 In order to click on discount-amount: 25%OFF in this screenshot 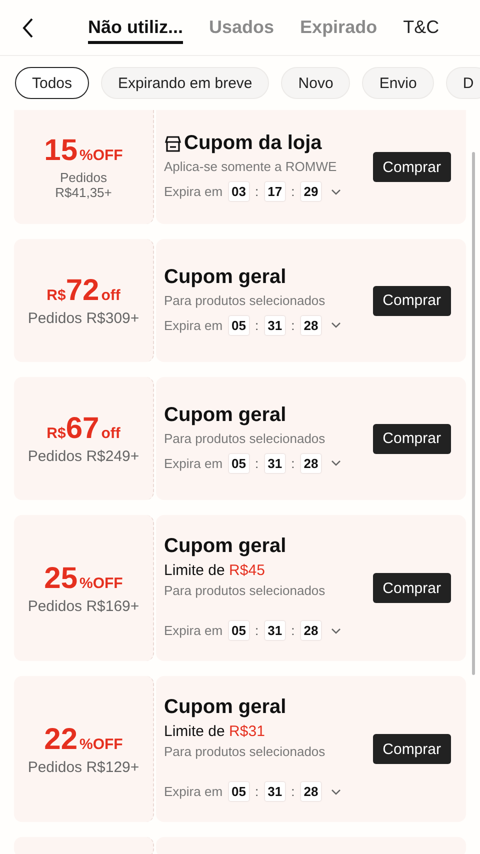, I will do `click(83, 579)`.